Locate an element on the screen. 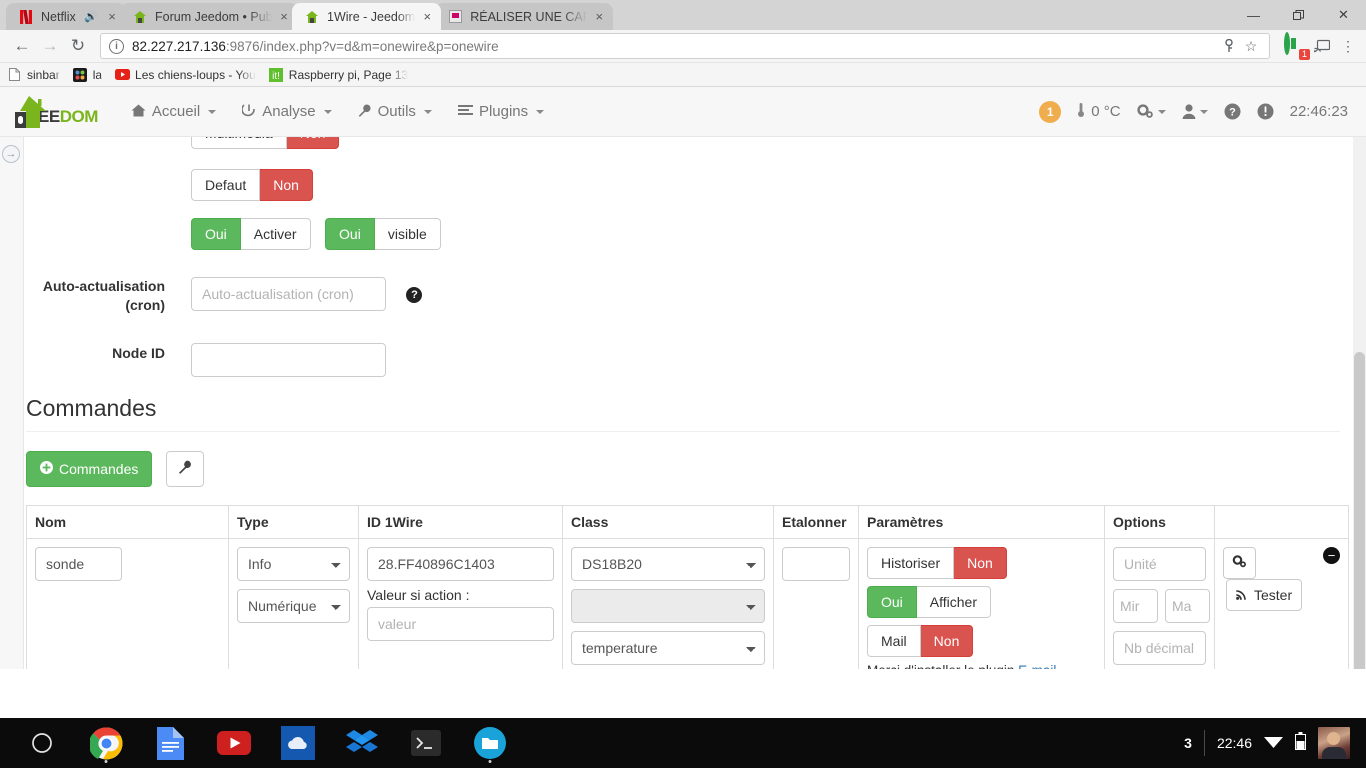 The width and height of the screenshot is (1366, 768). max-input is located at coordinates (1187, 606).